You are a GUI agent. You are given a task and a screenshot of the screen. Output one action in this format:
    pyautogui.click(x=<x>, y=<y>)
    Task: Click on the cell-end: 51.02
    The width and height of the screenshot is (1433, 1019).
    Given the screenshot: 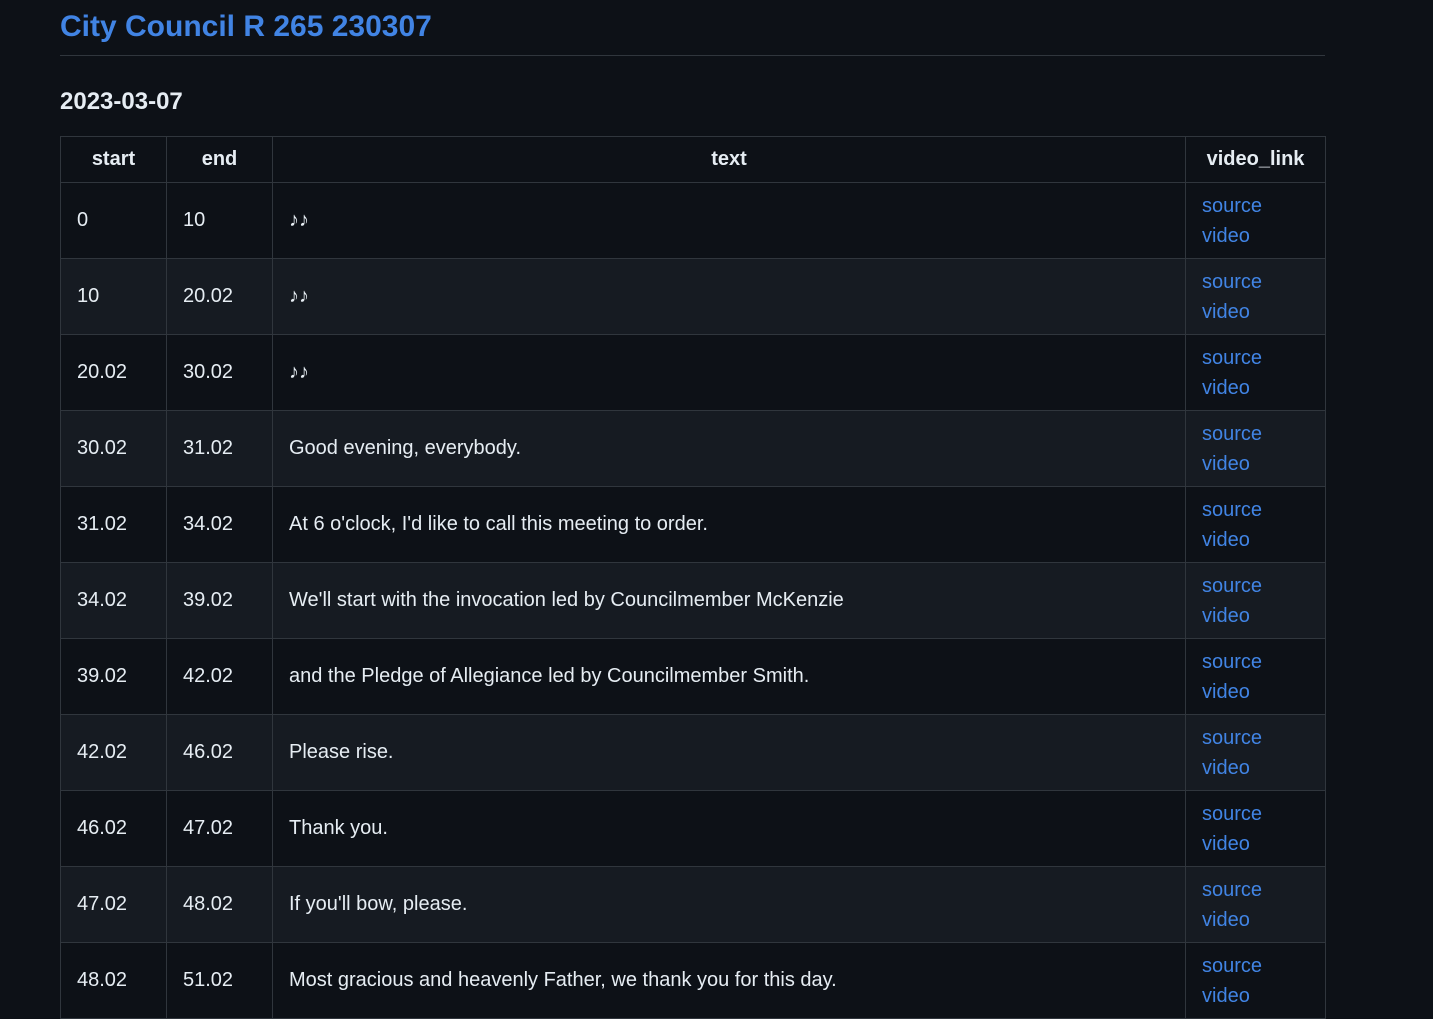 What is the action you would take?
    pyautogui.click(x=219, y=980)
    